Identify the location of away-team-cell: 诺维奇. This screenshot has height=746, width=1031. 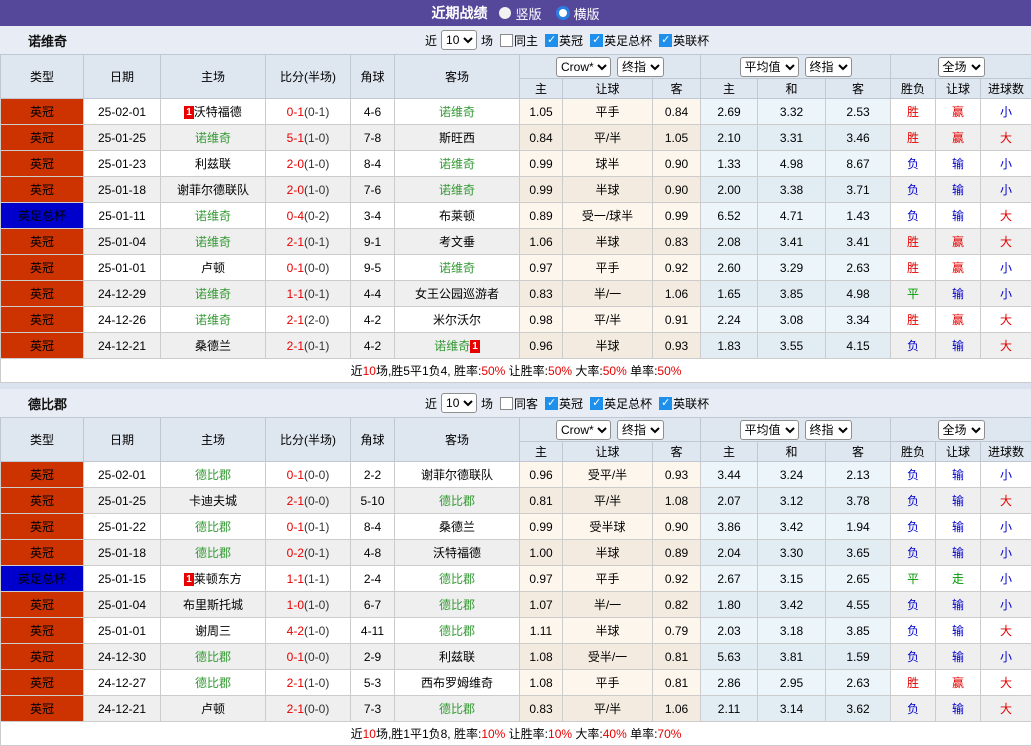
(457, 164).